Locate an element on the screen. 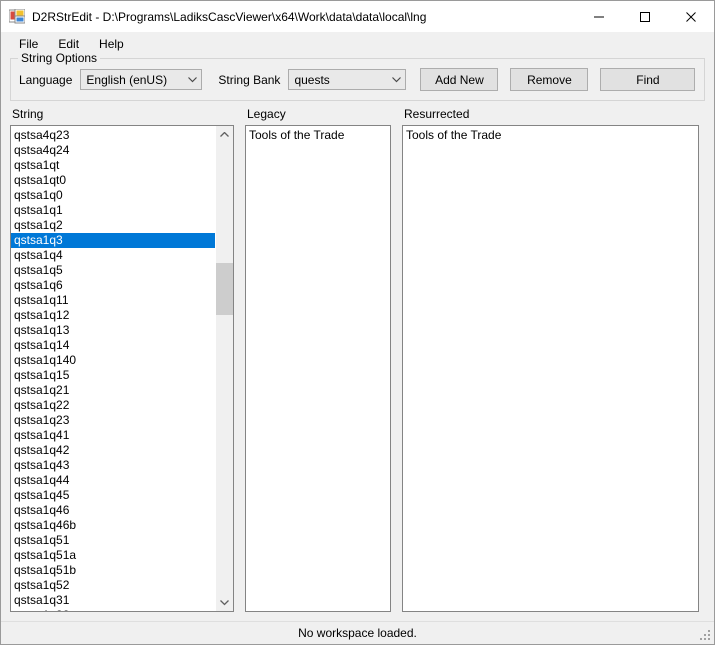 Image resolution: width=715 pixels, height=645 pixels. list-item: qstsa1q0 is located at coordinates (113, 195).